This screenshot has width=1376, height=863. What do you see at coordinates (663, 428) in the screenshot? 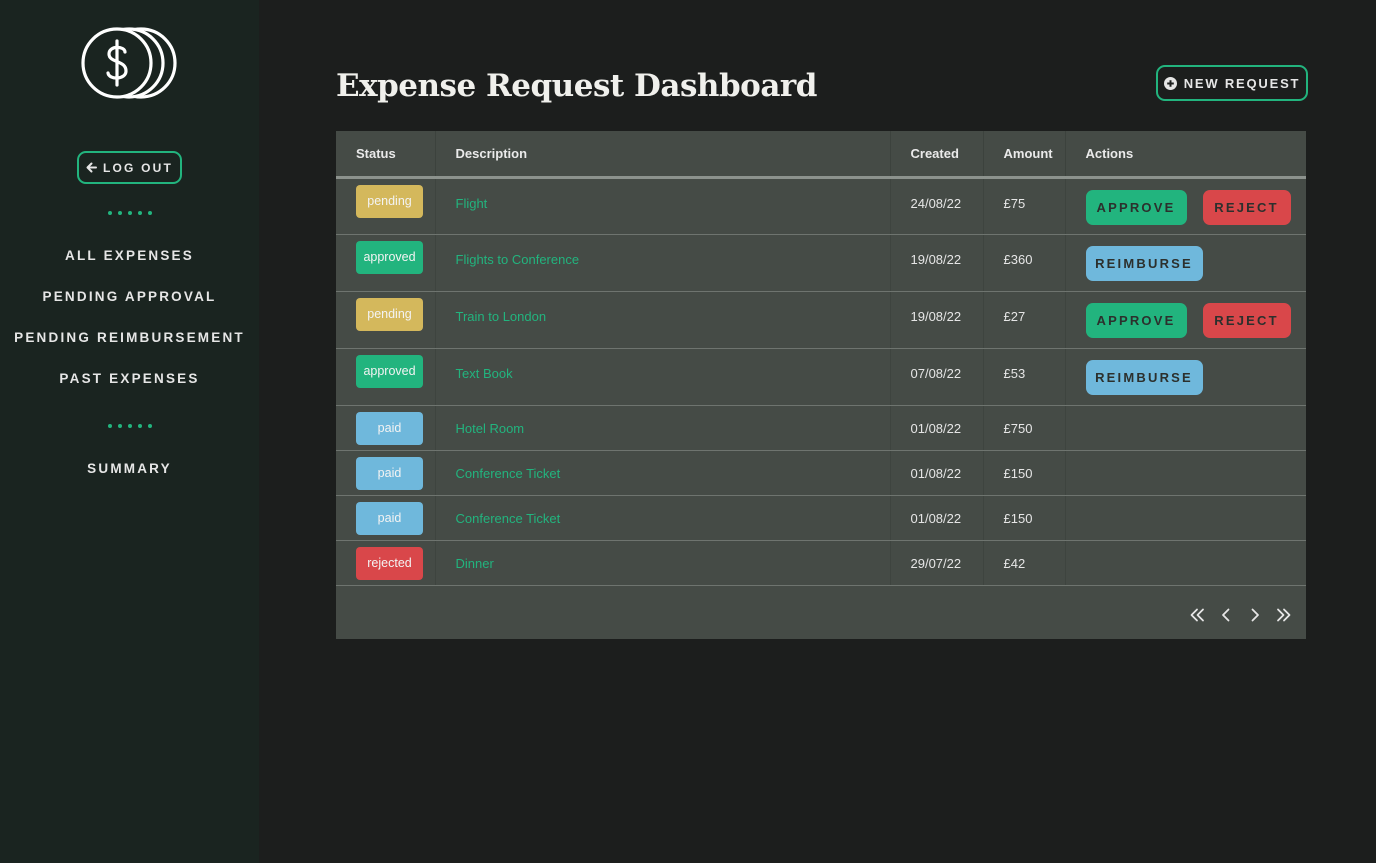
I see `description-link: Hotel Room` at bounding box center [663, 428].